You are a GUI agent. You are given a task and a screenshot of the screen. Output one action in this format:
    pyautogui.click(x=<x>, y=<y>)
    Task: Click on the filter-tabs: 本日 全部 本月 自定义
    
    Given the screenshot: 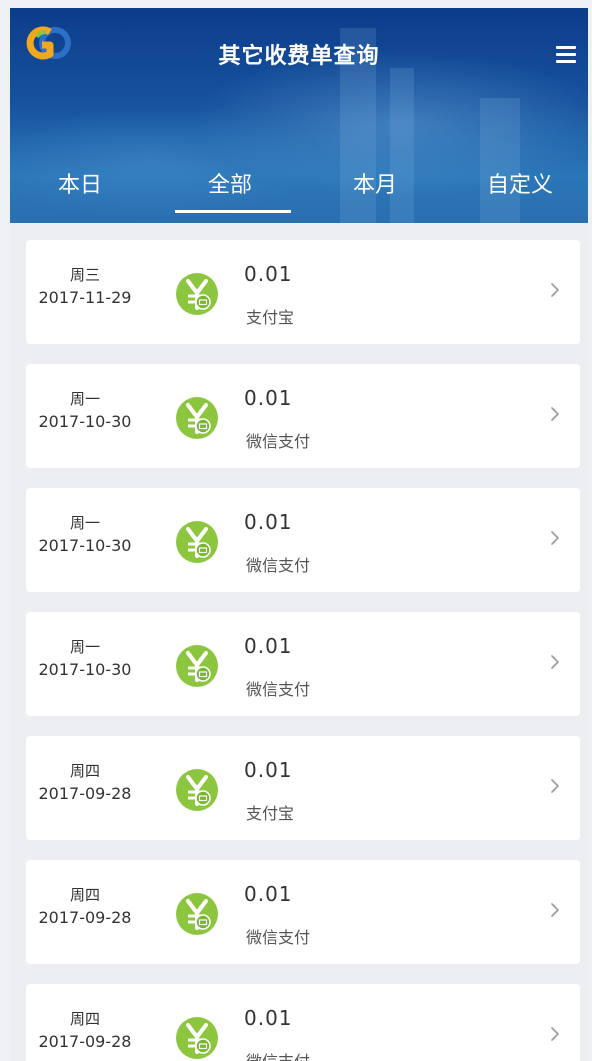 What is the action you would take?
    pyautogui.click(x=299, y=193)
    